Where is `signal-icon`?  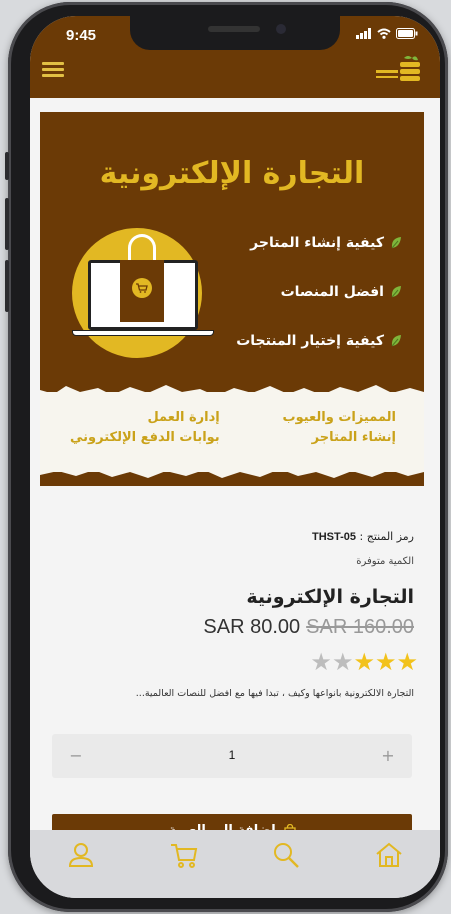
signal-icon is located at coordinates (363, 33).